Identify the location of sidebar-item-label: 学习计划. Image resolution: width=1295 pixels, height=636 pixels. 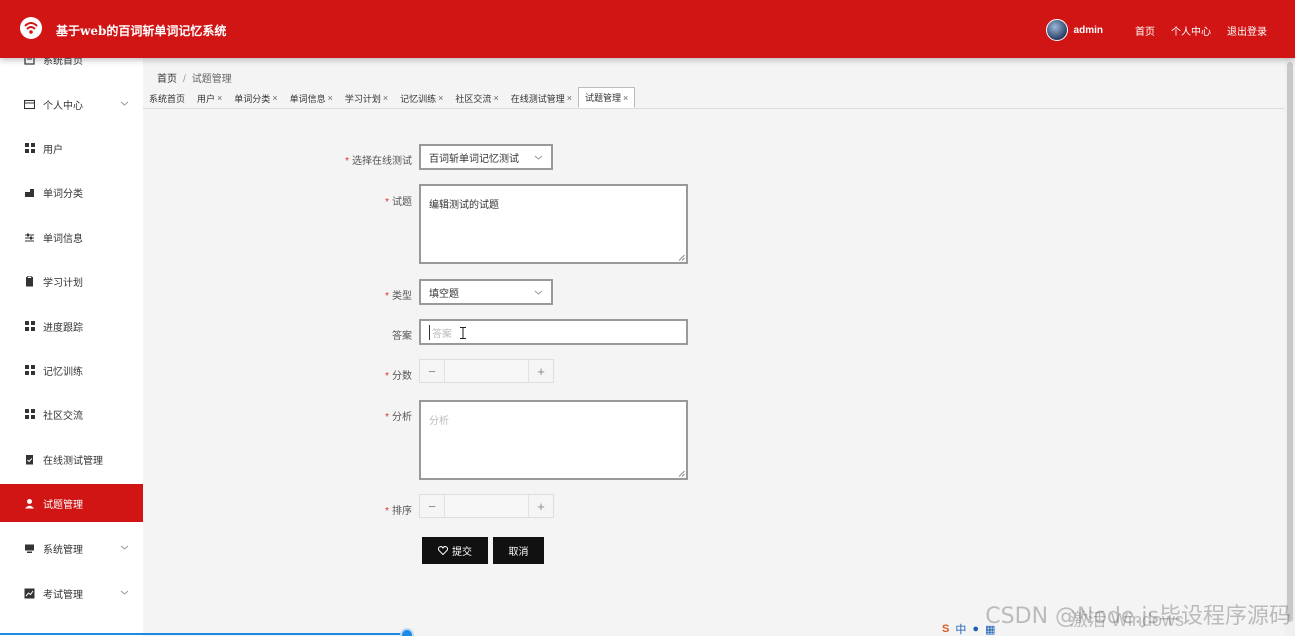
(63, 283).